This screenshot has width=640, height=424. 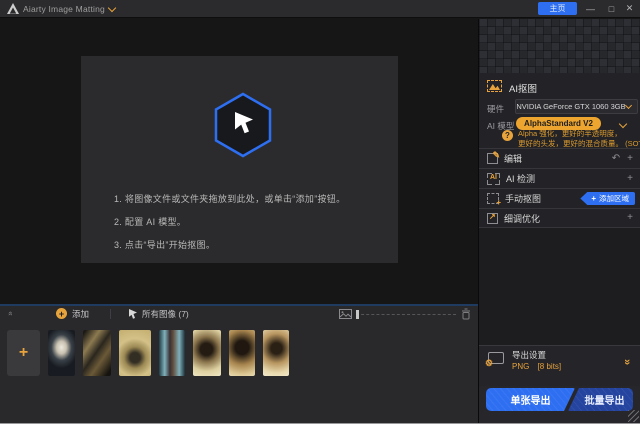 I want to click on section-ai-detect-label: AI 检测, so click(x=521, y=179).